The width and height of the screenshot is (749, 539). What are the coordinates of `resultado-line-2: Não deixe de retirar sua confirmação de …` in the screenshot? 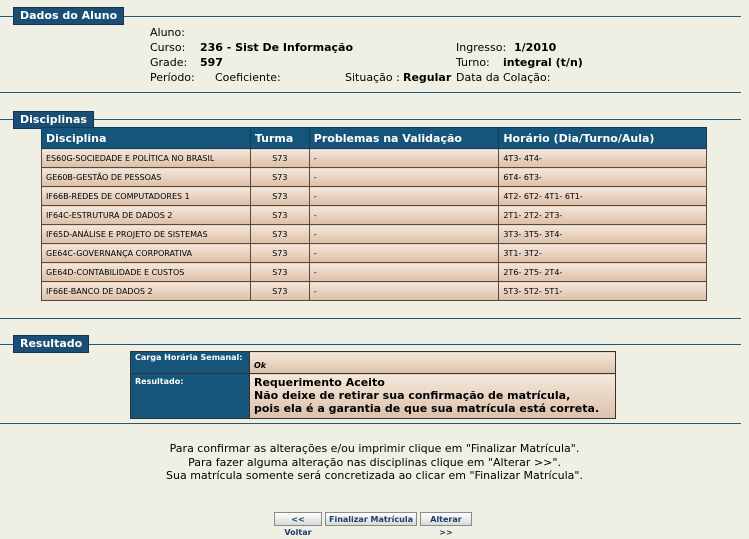 It's located at (412, 395).